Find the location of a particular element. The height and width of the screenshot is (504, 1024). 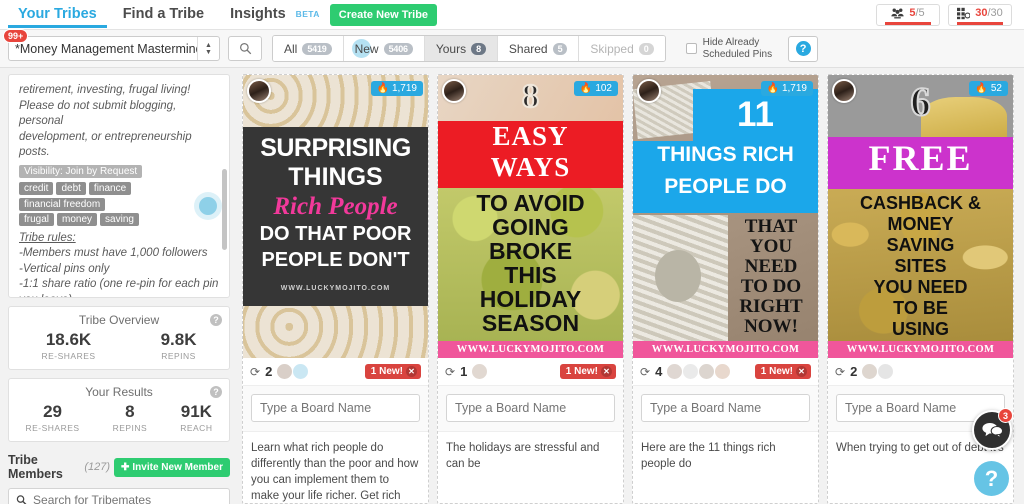

repin-count-badge: 🔥 1,719 is located at coordinates (396, 88).